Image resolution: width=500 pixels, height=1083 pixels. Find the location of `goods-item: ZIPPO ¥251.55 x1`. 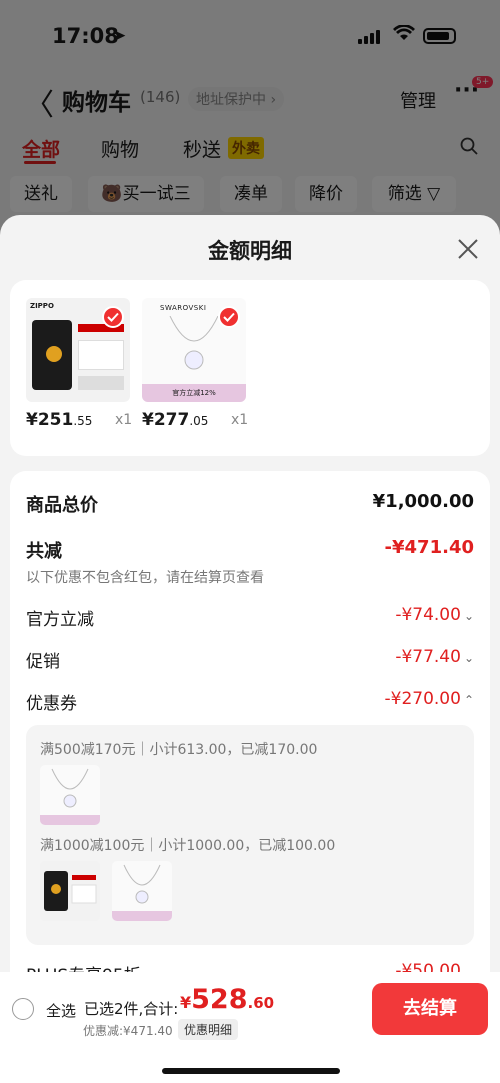

goods-item: ZIPPO ¥251.55 x1 is located at coordinates (79, 364).